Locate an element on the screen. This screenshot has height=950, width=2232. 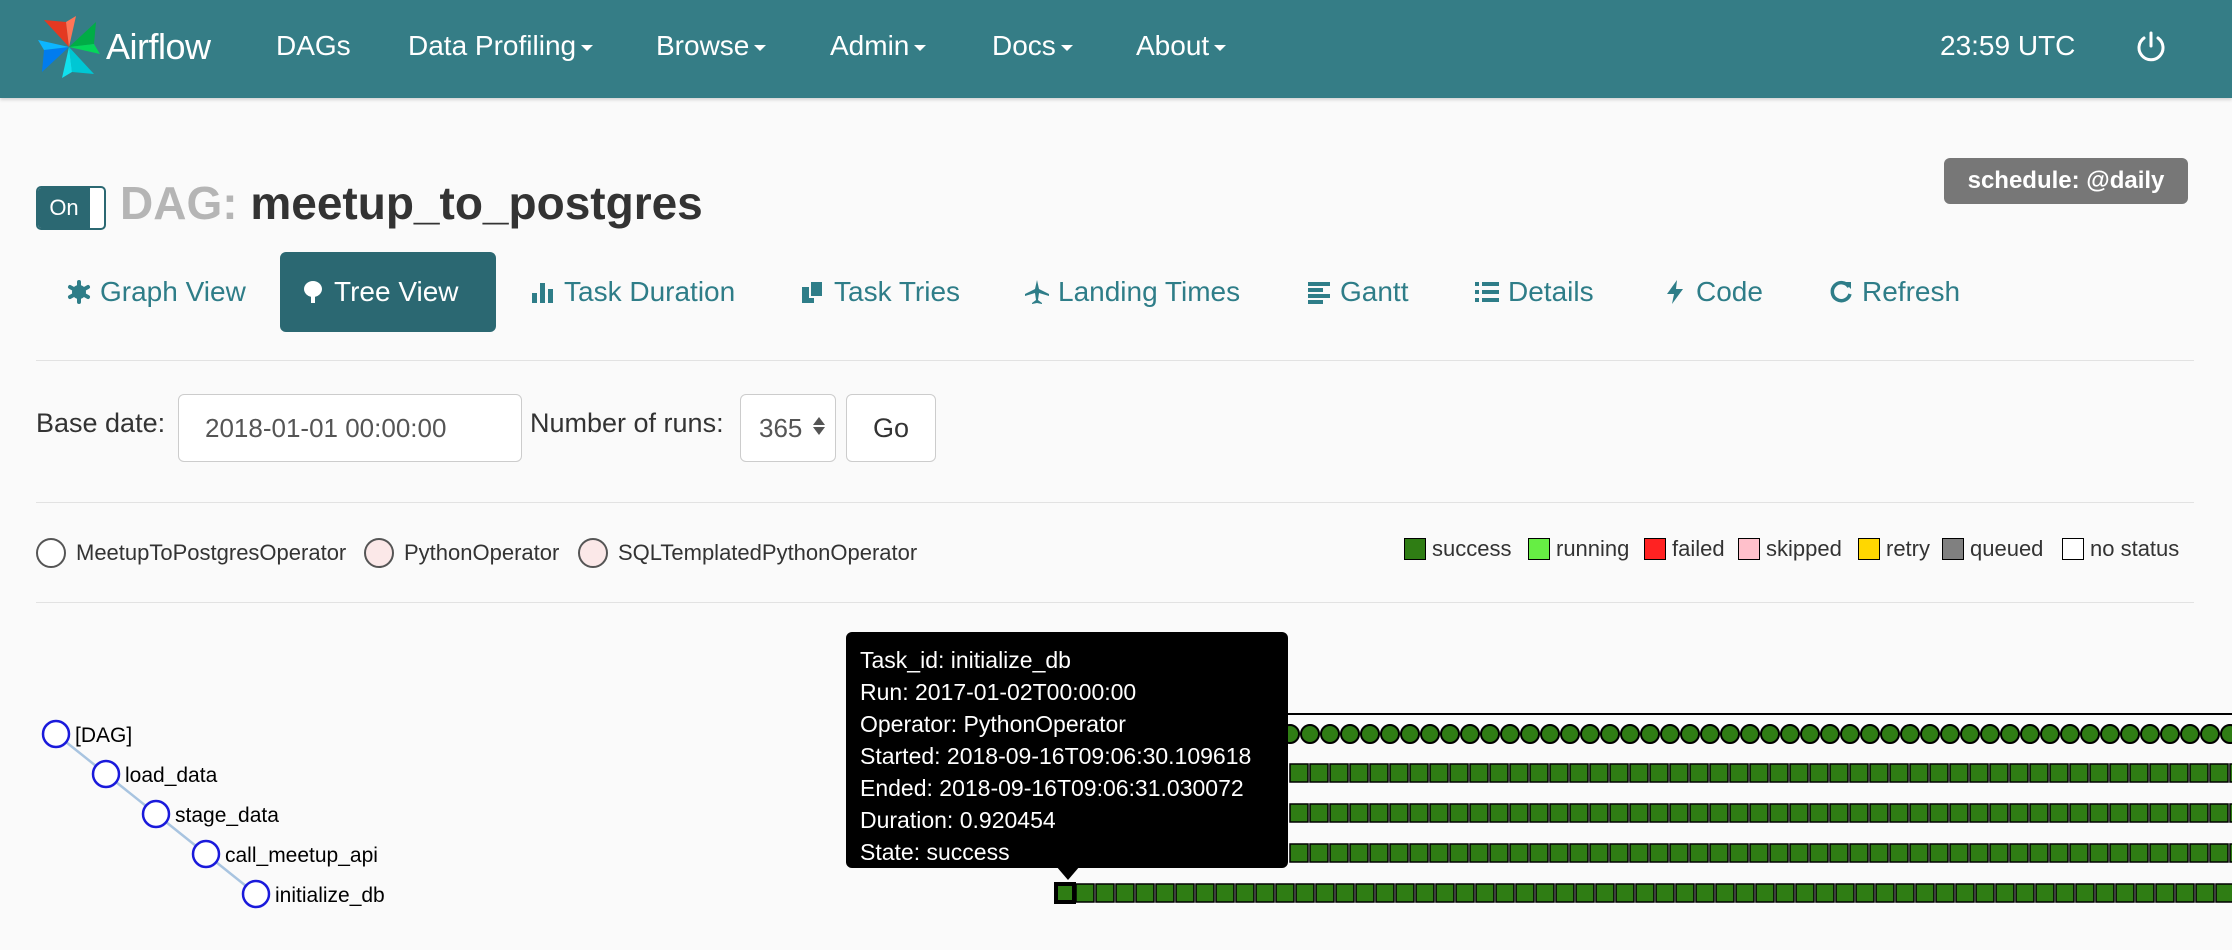
nav-docs: Docs is located at coordinates (1032, 46).